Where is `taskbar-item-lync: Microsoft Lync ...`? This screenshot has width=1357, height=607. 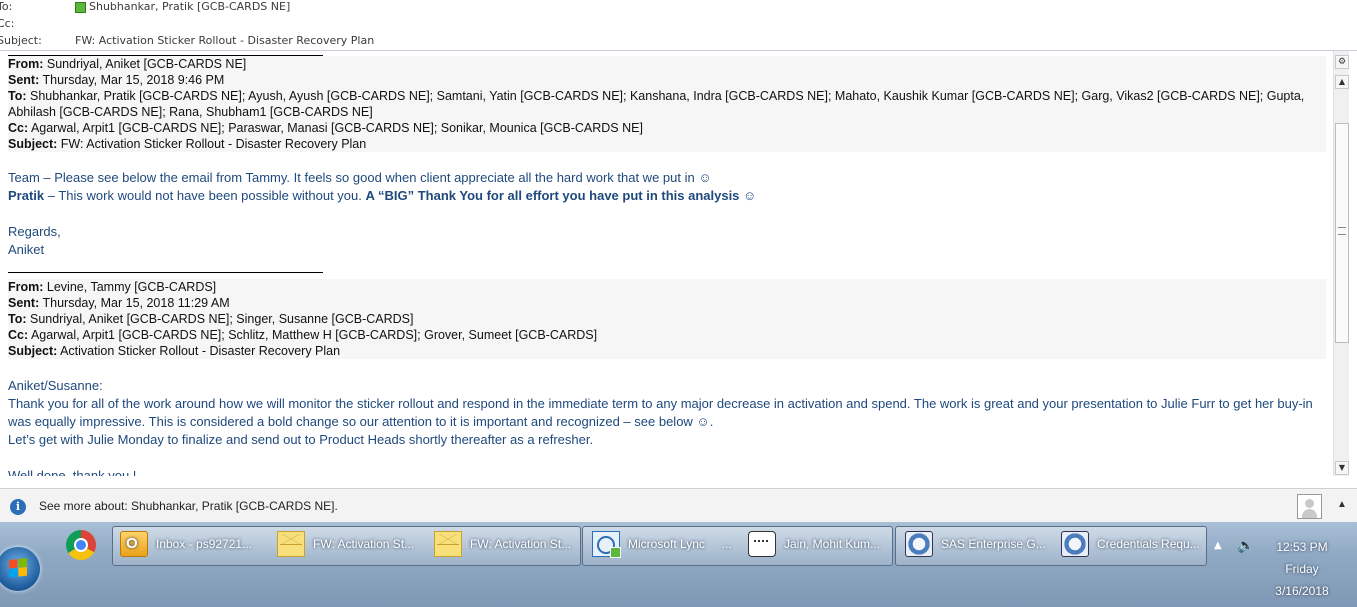 taskbar-item-lync: Microsoft Lync ... is located at coordinates (660, 545).